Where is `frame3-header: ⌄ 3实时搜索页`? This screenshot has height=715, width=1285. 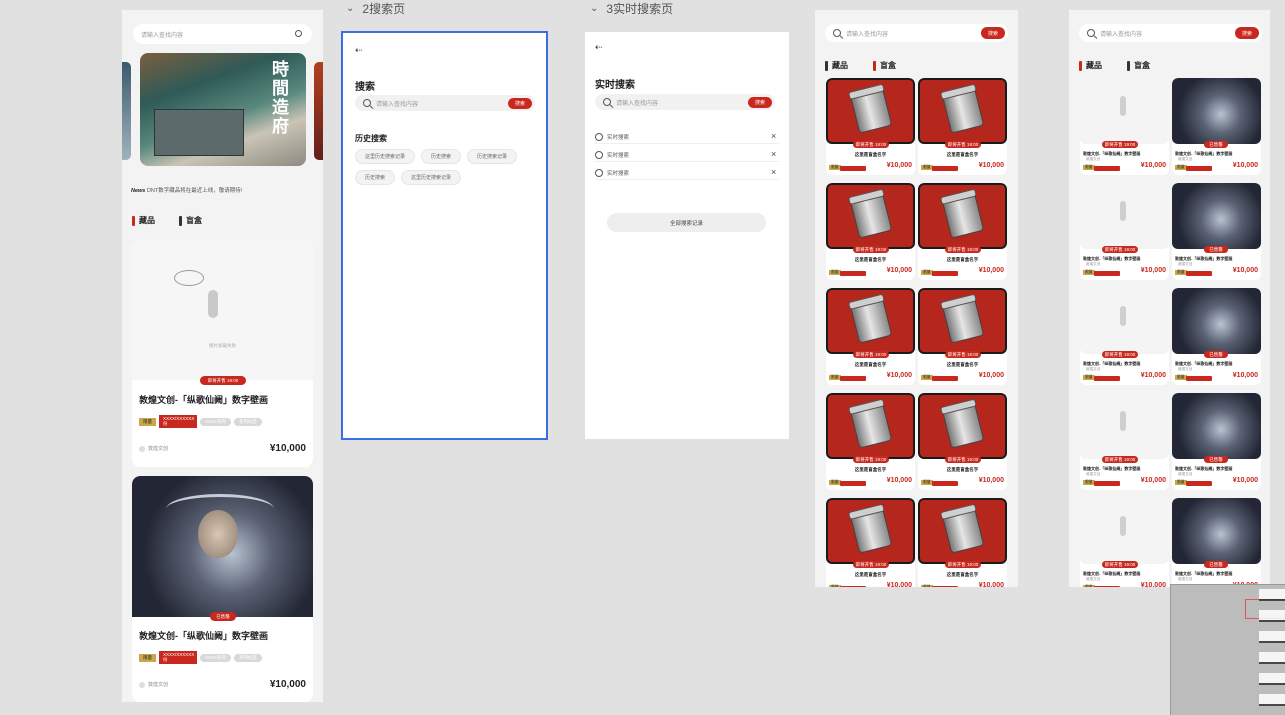 frame3-header: ⌄ 3实时搜索页 is located at coordinates (631, 8).